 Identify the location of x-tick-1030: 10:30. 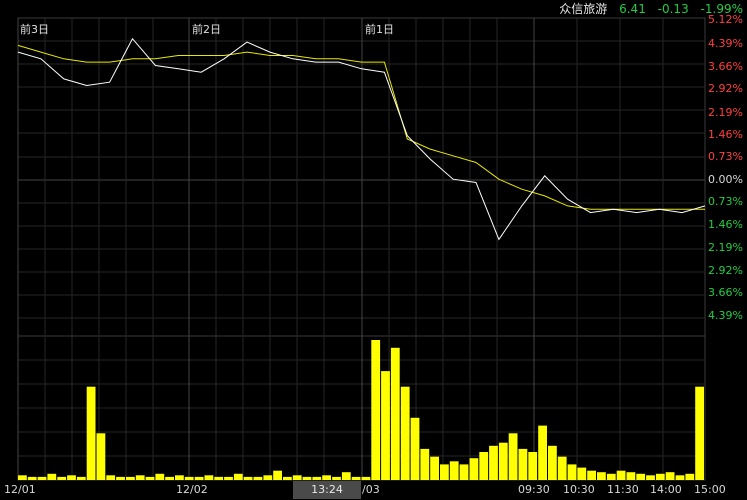
(579, 489).